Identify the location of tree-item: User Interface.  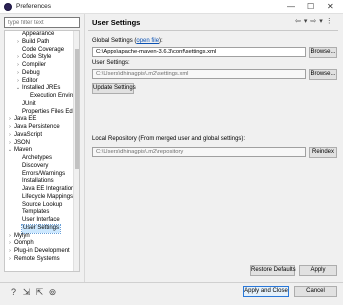
(42, 221).